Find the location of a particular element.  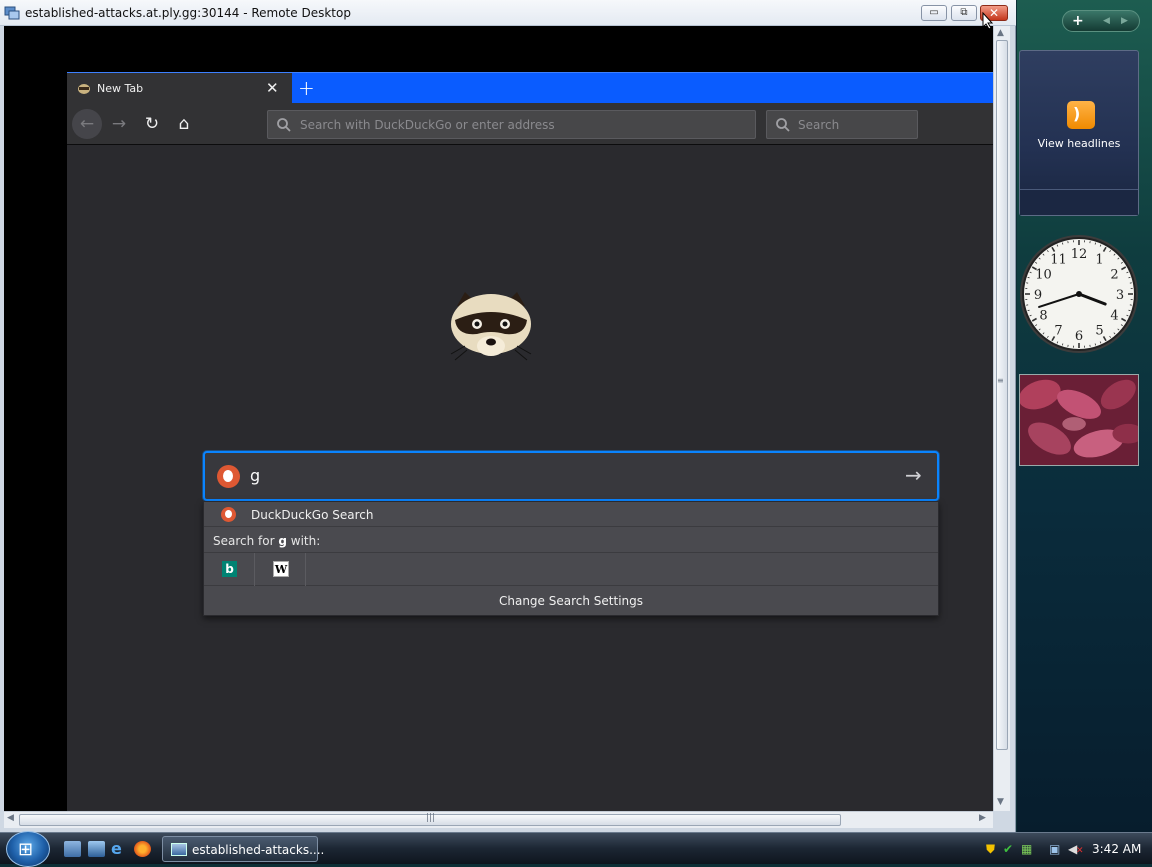

engine-bing-button: b is located at coordinates (229, 569).